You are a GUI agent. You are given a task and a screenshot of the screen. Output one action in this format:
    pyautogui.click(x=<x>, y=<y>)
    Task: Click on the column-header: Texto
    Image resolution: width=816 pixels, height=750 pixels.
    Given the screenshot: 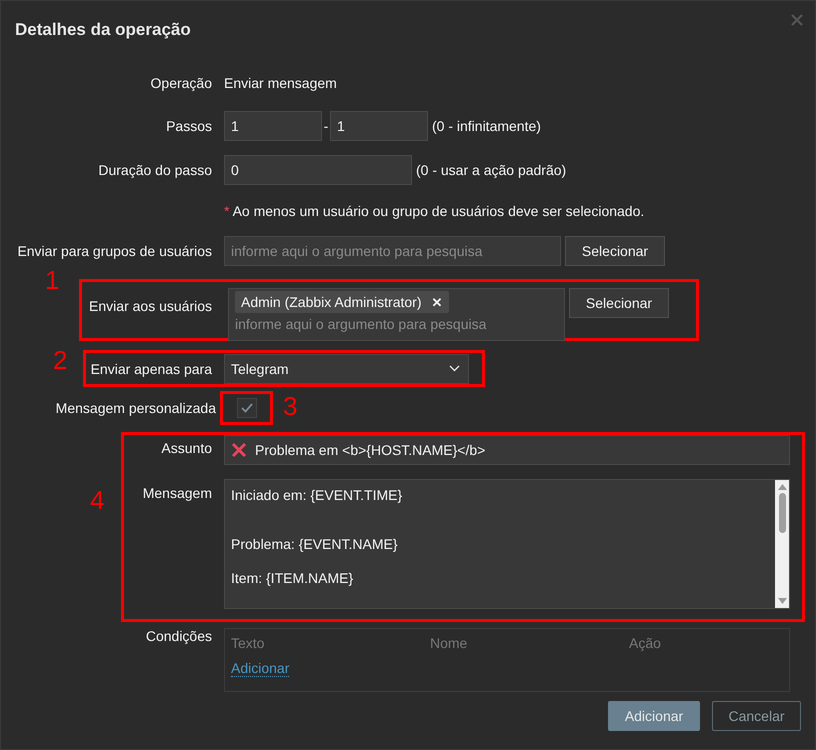 What is the action you would take?
    pyautogui.click(x=248, y=643)
    